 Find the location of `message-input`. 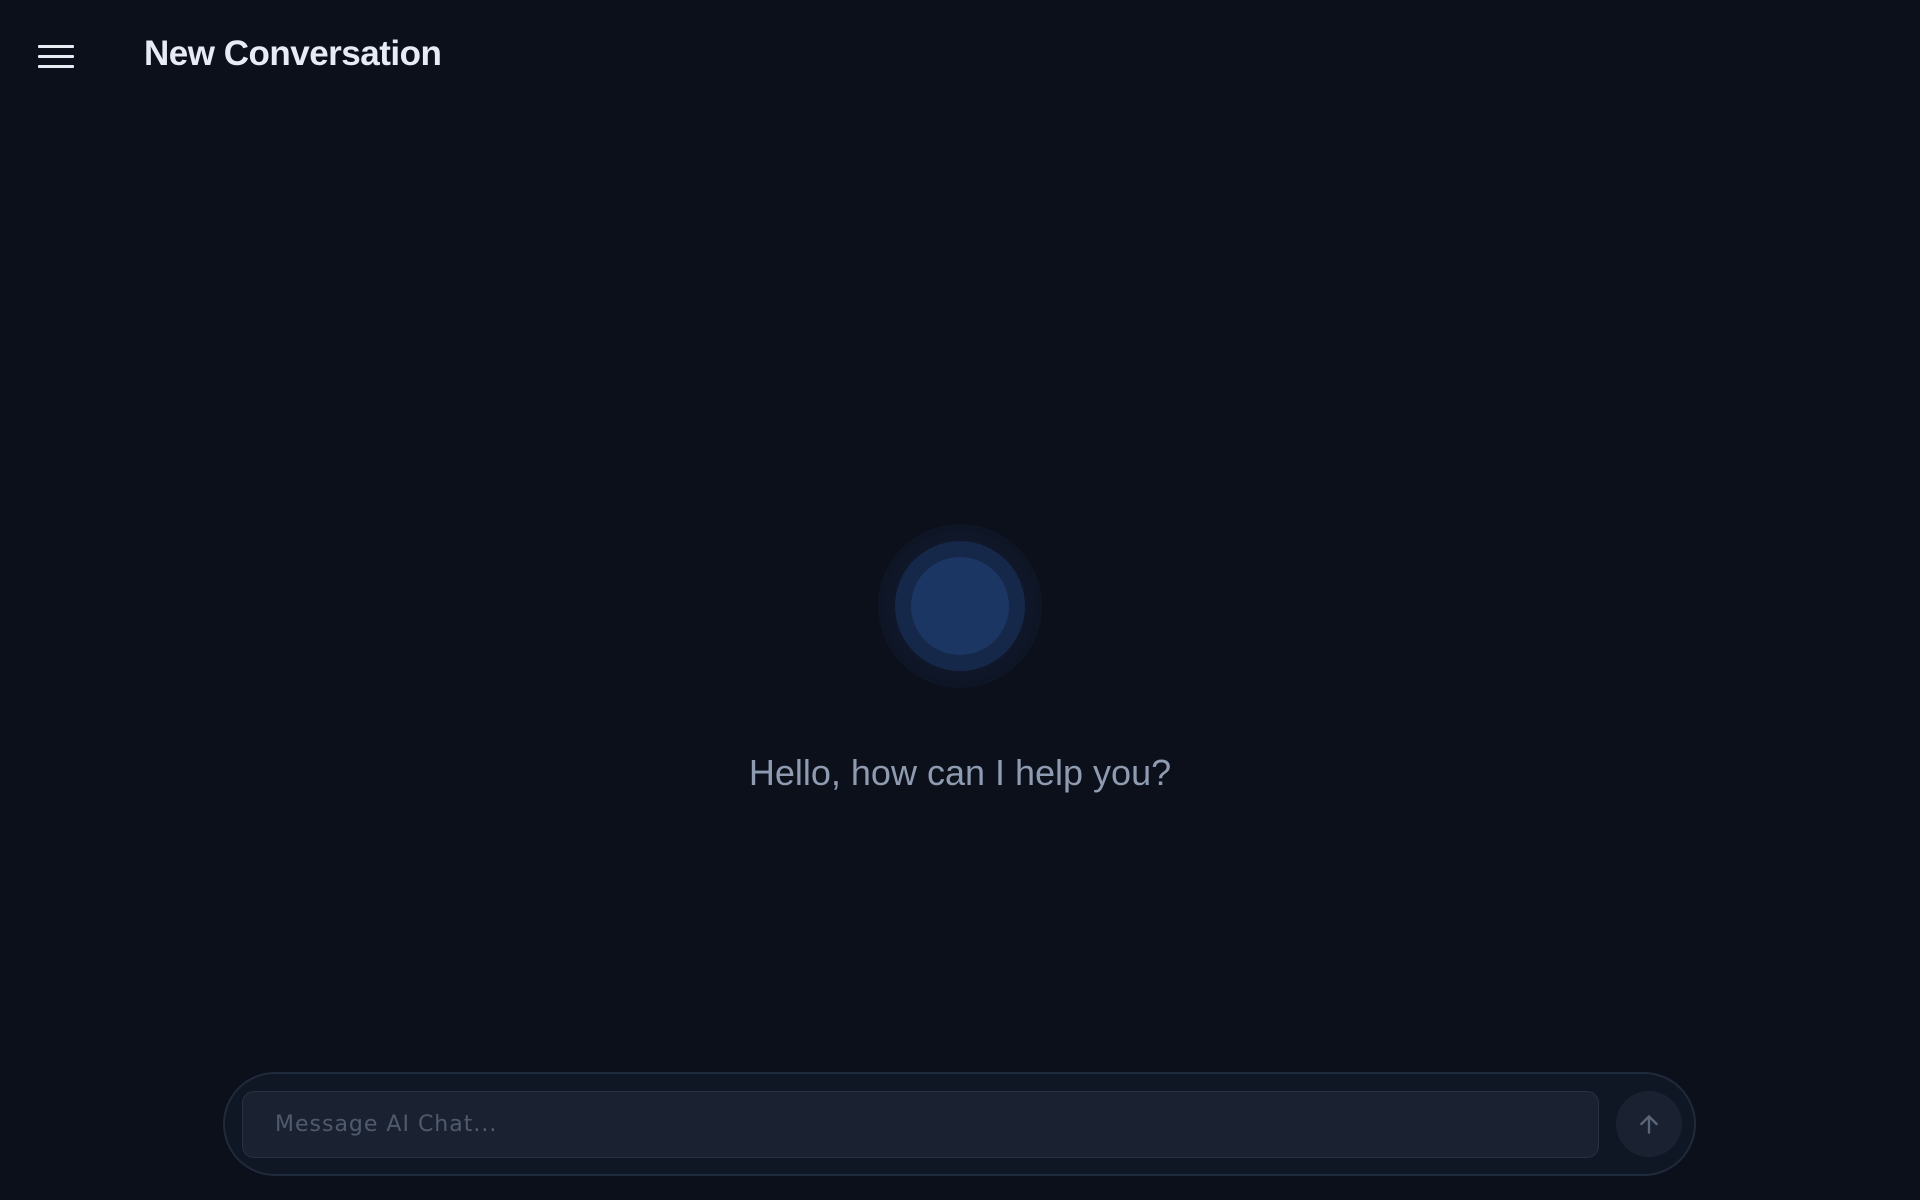

message-input is located at coordinates (920, 1124).